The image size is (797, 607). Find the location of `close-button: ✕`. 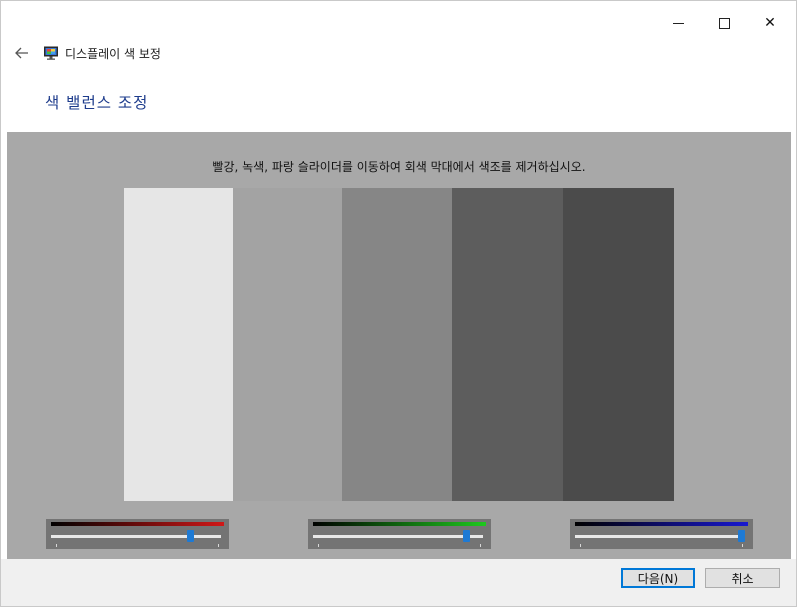

close-button: ✕ is located at coordinates (770, 23).